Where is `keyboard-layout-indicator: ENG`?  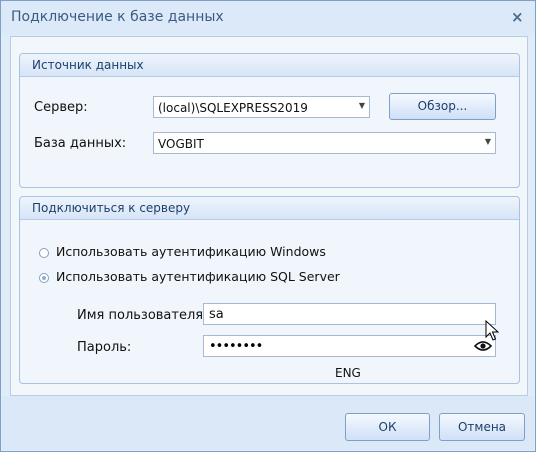
keyboard-layout-indicator: ENG is located at coordinates (348, 373).